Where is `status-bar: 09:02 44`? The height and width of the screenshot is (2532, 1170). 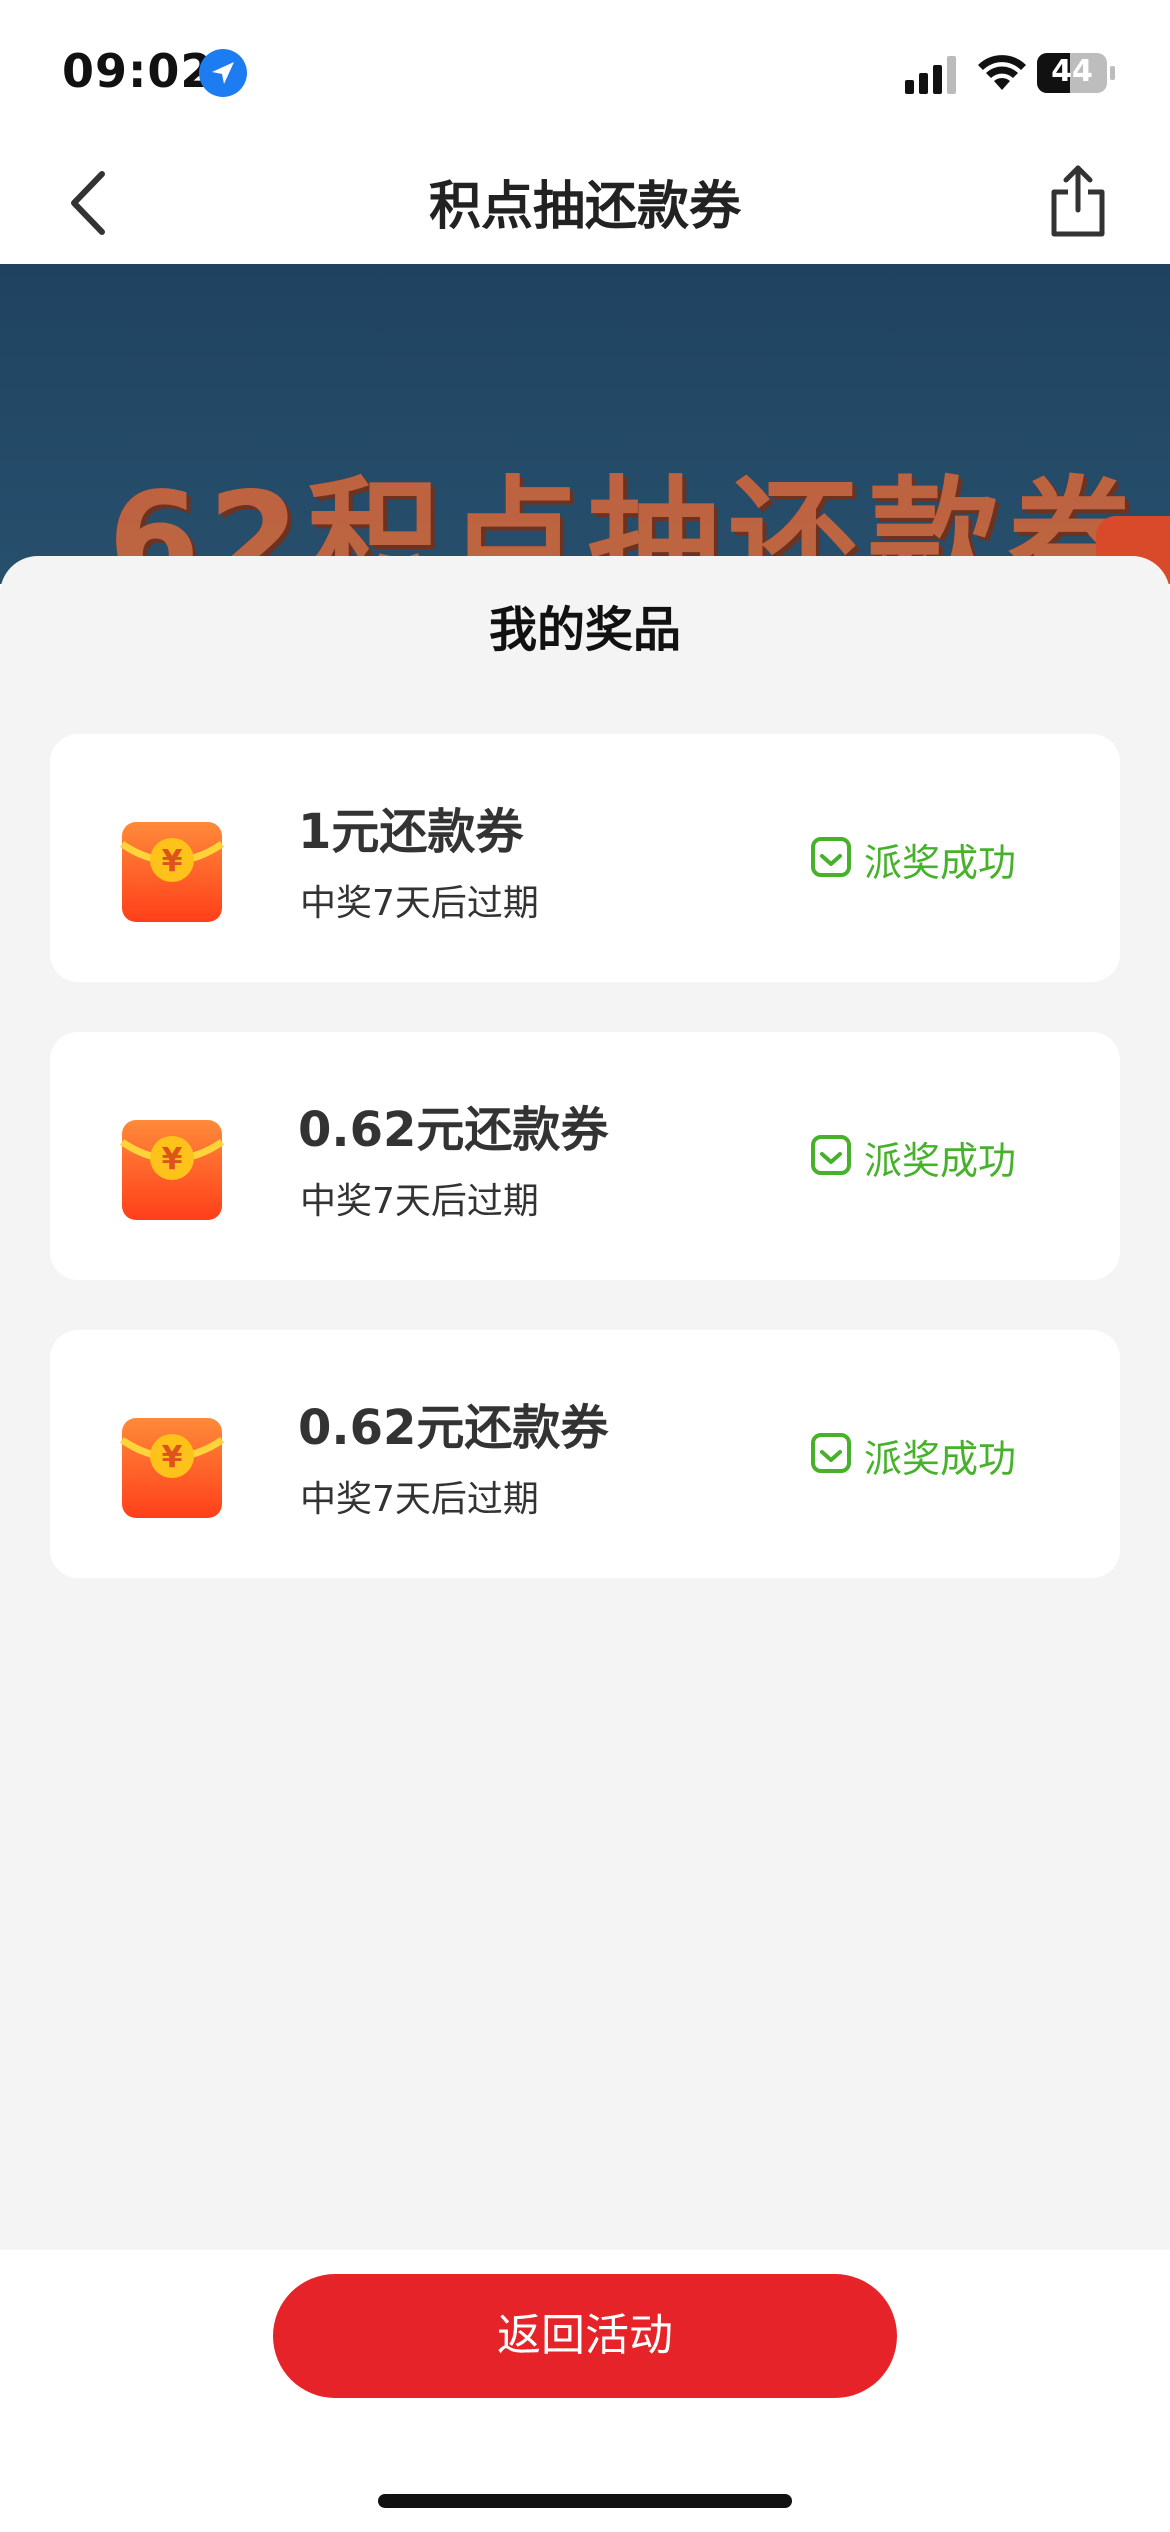
status-bar: 09:02 44 is located at coordinates (585, 70).